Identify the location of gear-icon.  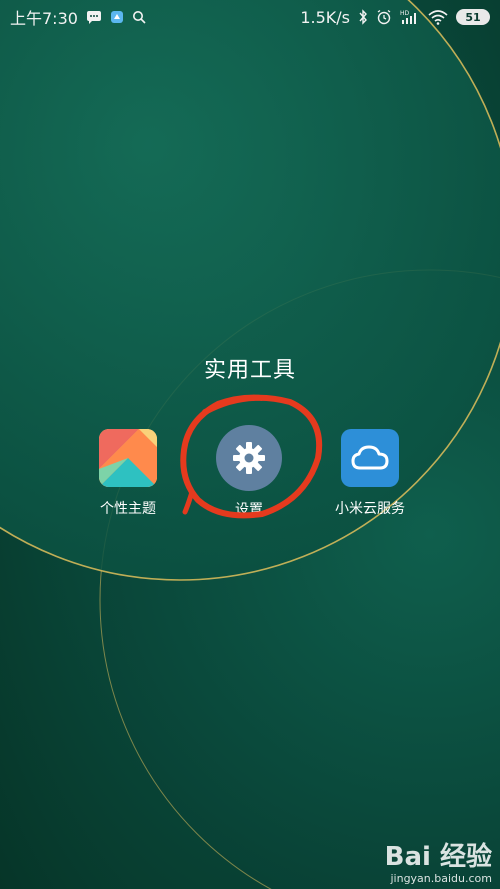
(249, 458).